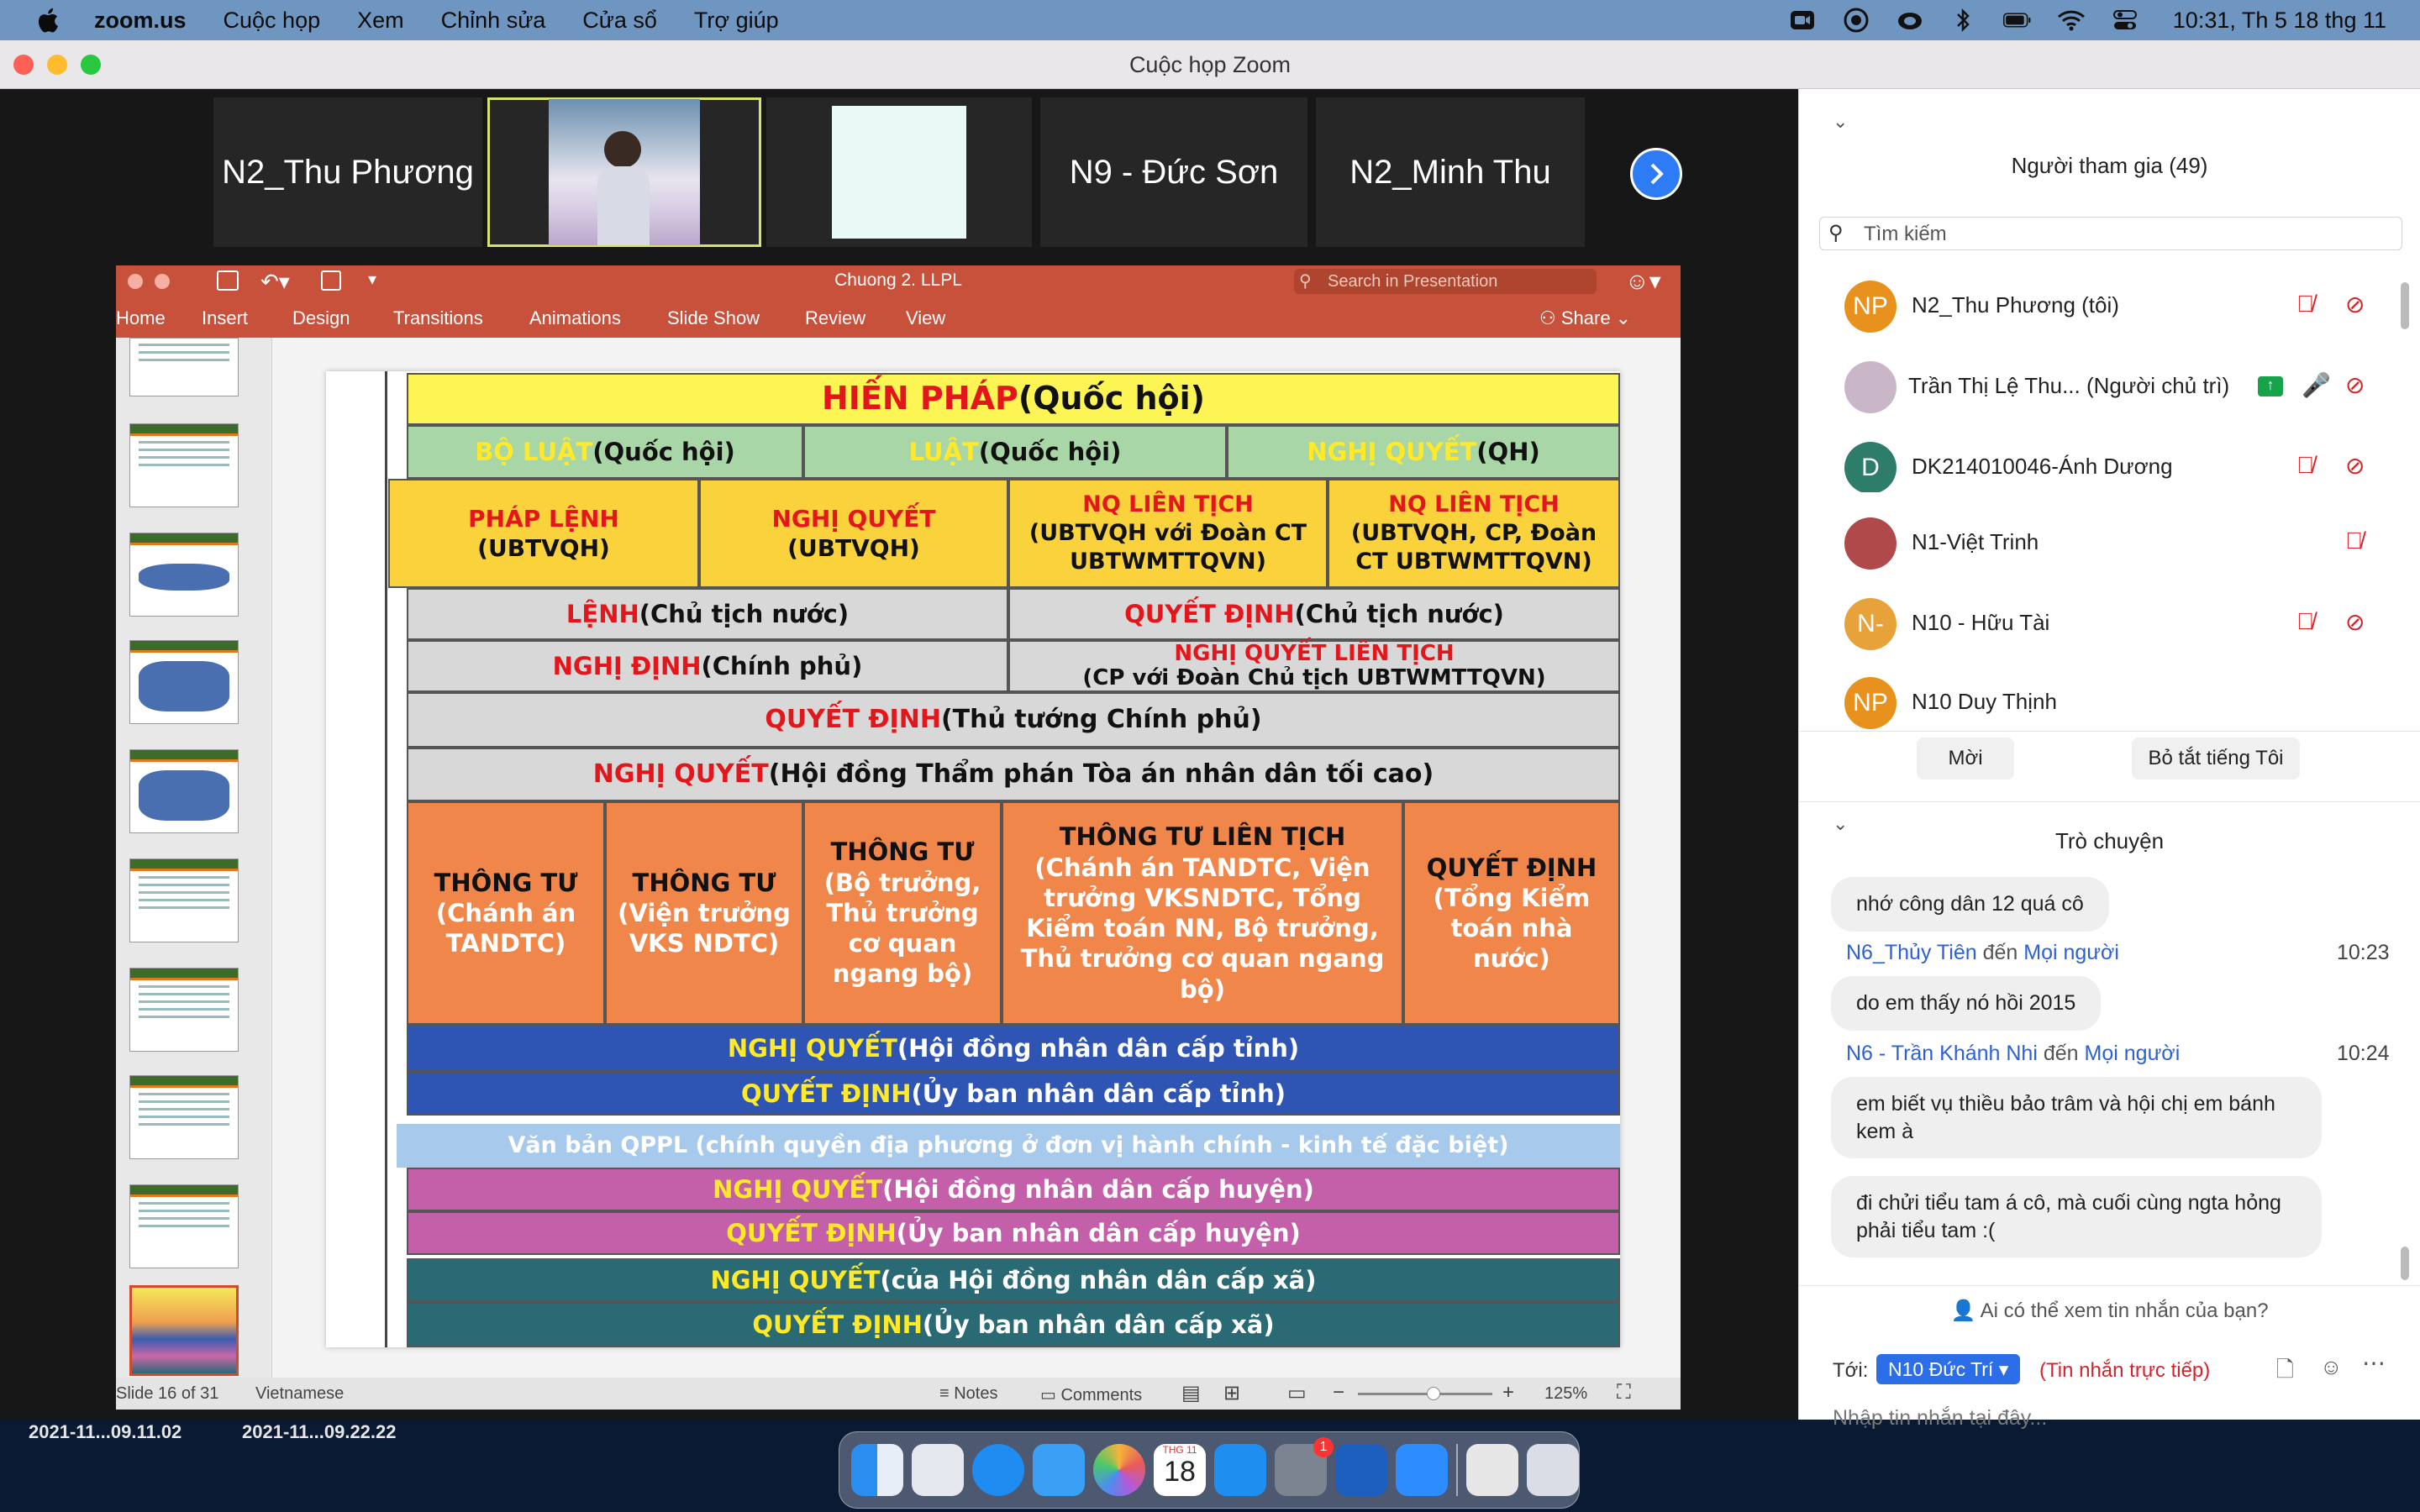 Image resolution: width=2420 pixels, height=1512 pixels. Describe the element at coordinates (47, 20) in the screenshot. I see `apple-icon` at that location.